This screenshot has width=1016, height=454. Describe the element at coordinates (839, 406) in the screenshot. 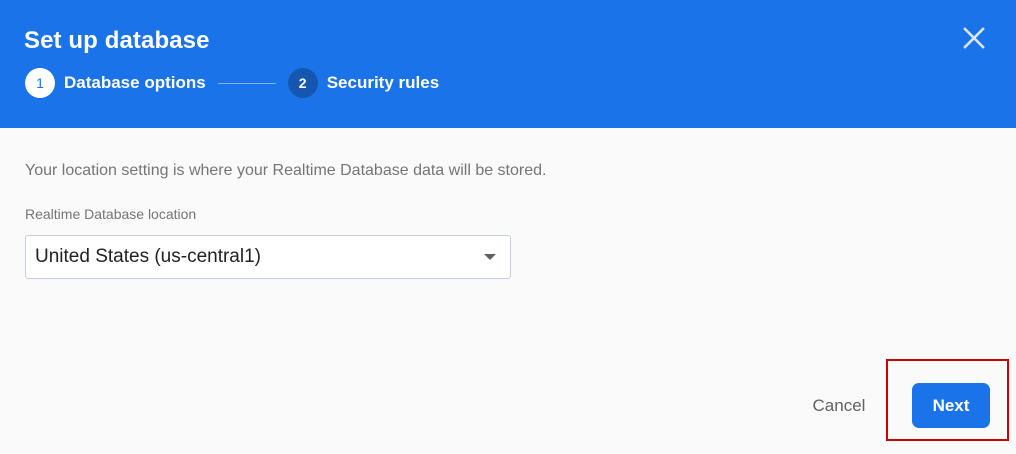

I see `cancel-button: Cancel` at that location.